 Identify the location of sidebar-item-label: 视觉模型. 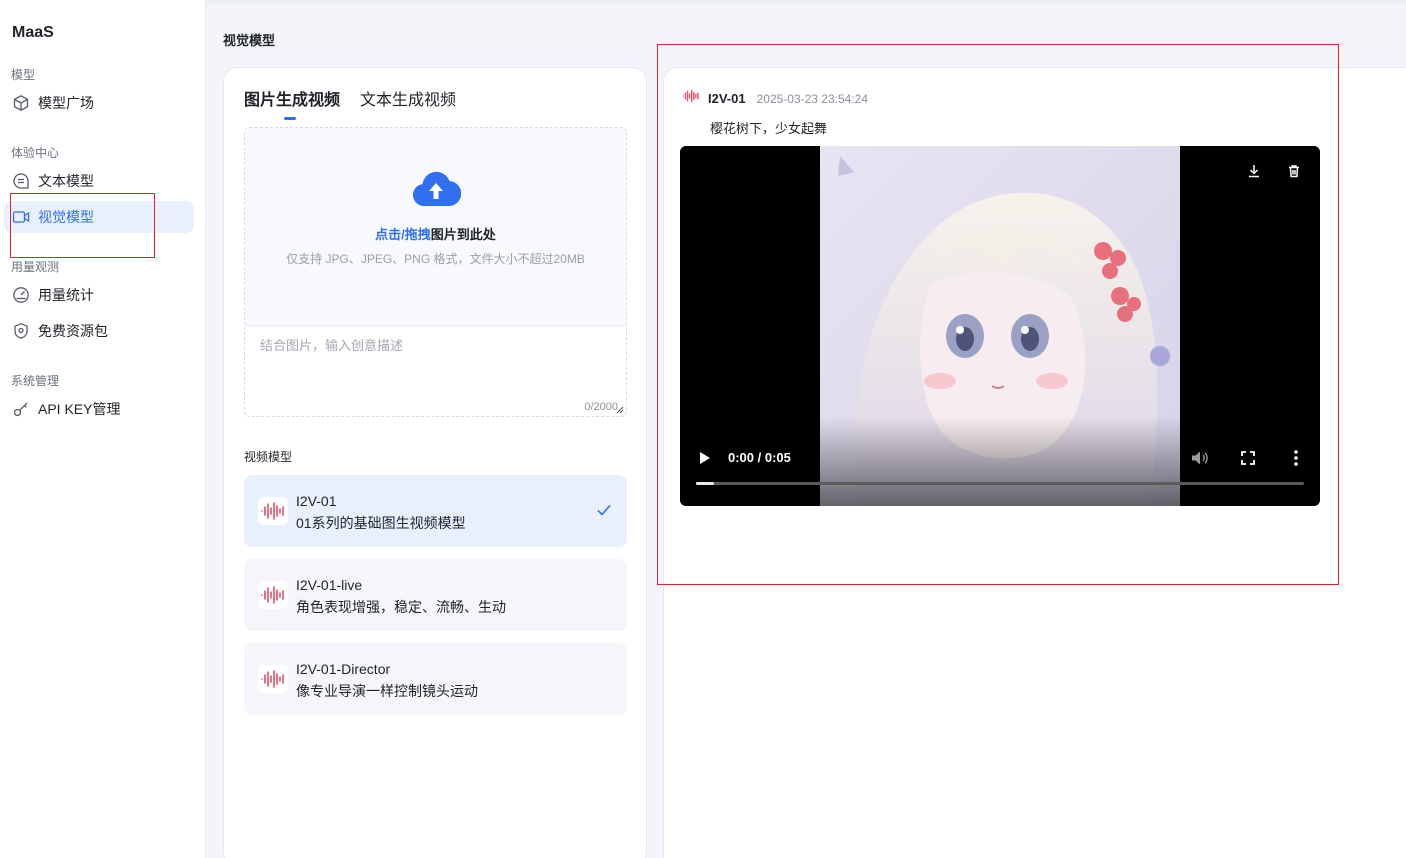
(66, 217).